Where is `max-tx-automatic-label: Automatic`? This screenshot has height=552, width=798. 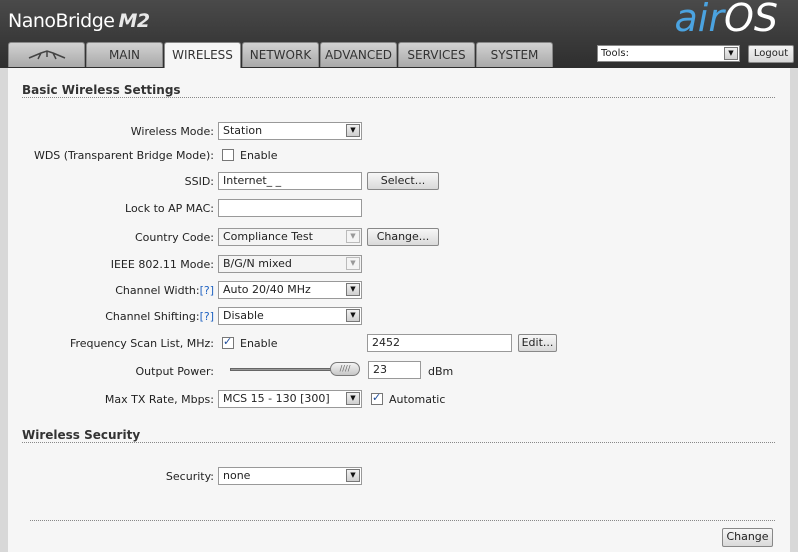 max-tx-automatic-label: Automatic is located at coordinates (417, 399).